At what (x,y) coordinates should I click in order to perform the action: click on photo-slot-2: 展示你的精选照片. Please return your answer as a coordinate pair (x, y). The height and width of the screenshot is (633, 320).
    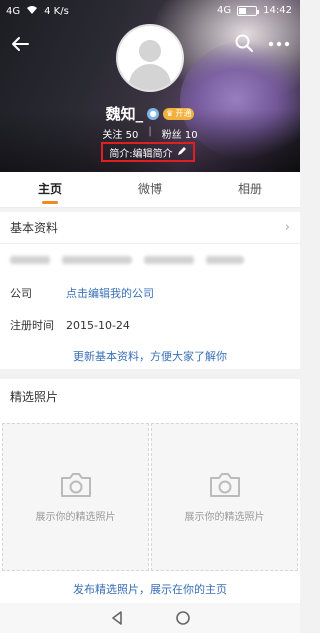
    Looking at the image, I should click on (224, 497).